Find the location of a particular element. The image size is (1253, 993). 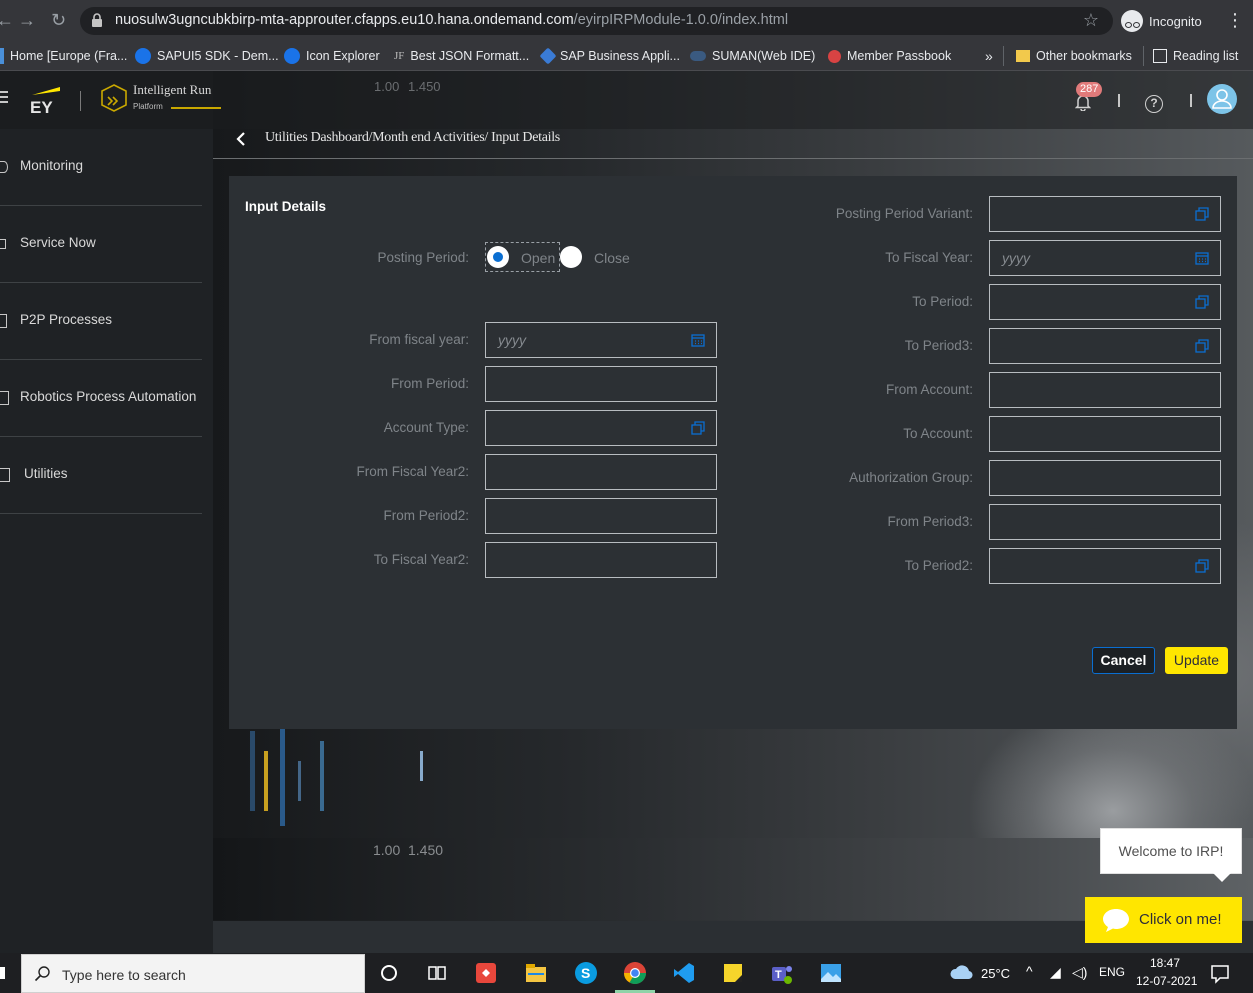

posting-period-variant-label: Posting Period Variant: is located at coordinates (904, 213).